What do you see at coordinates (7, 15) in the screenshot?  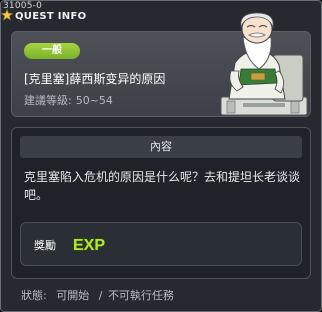 I see `star-icon` at bounding box center [7, 15].